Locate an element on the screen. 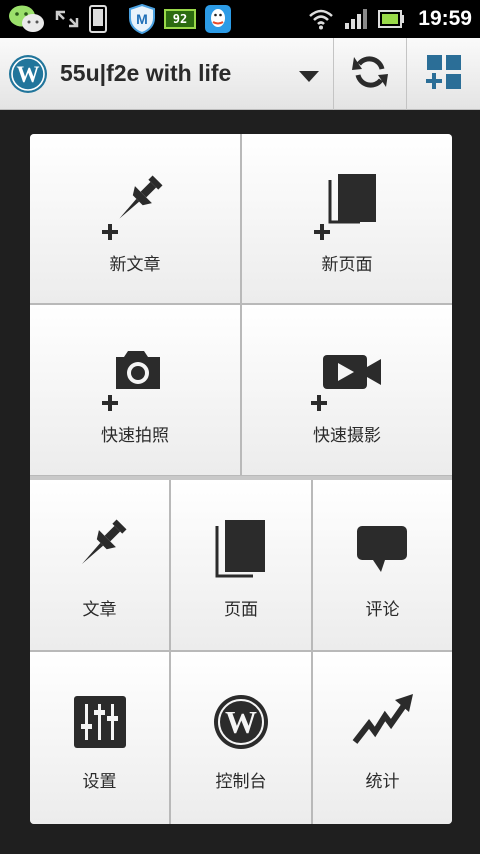 This screenshot has height=854, width=480. comment-bubble-icon is located at coordinates (382, 550).